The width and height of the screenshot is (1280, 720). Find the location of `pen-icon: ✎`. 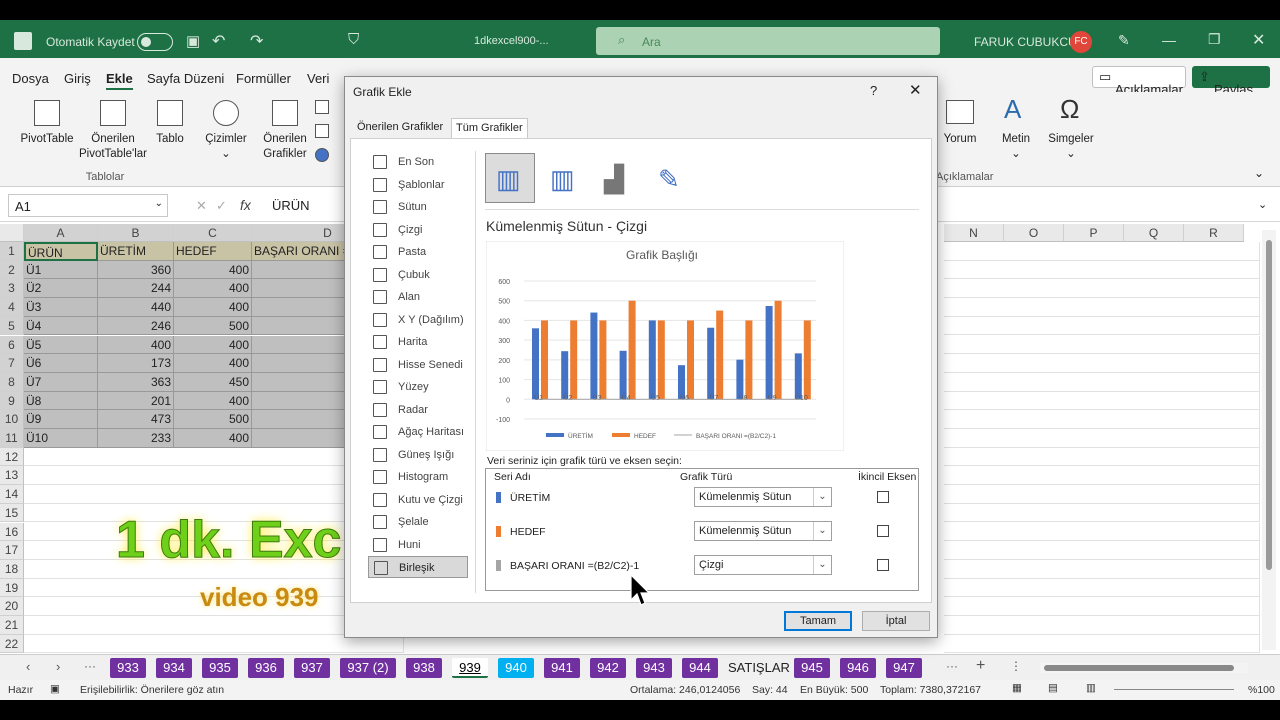

pen-icon: ✎ is located at coordinates (1124, 40).